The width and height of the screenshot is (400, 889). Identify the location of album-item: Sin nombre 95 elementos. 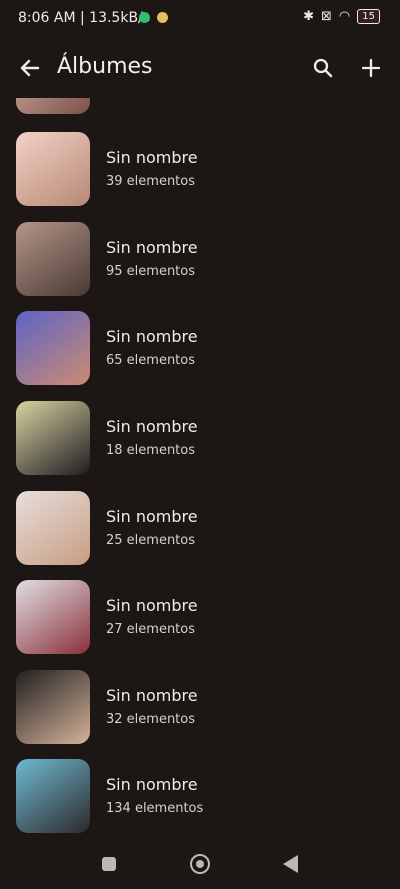
(200, 259).